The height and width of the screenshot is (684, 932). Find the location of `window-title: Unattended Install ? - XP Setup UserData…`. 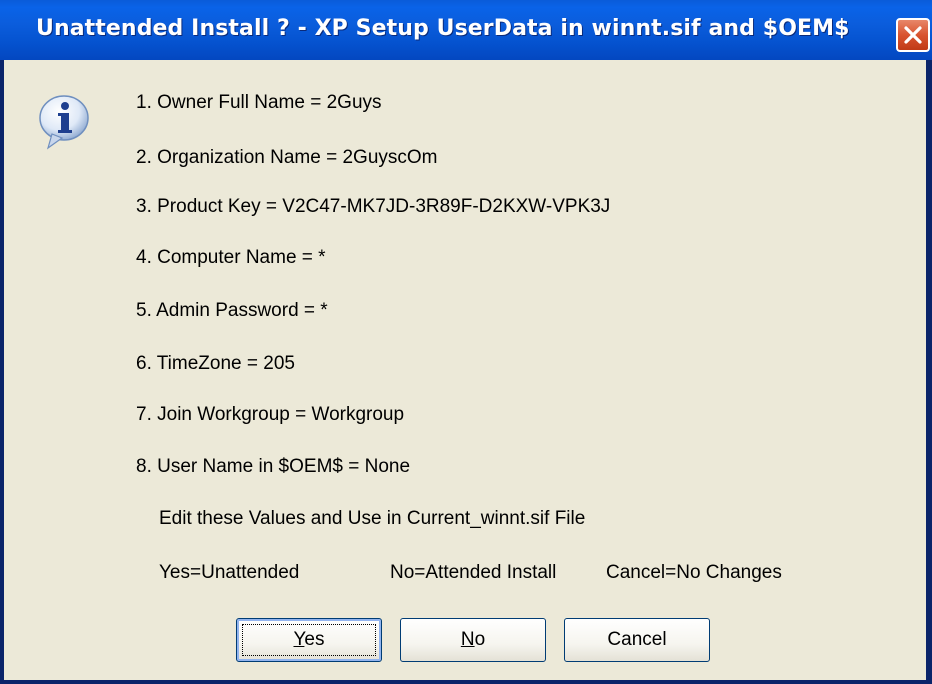

window-title: Unattended Install ? - XP Setup UserData… is located at coordinates (443, 28).